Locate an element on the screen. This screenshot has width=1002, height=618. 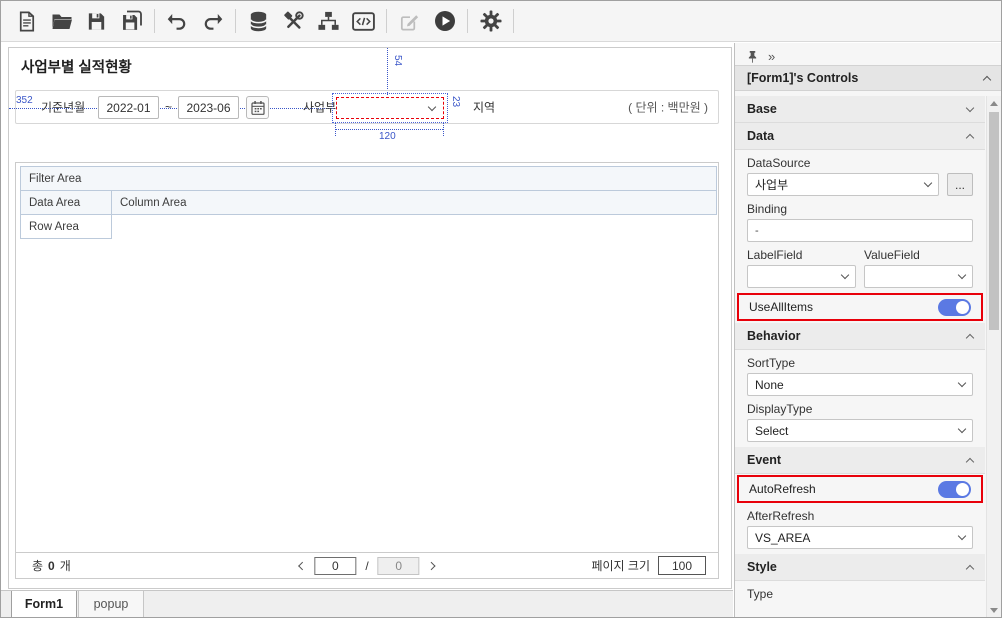
run-button is located at coordinates (444, 21).